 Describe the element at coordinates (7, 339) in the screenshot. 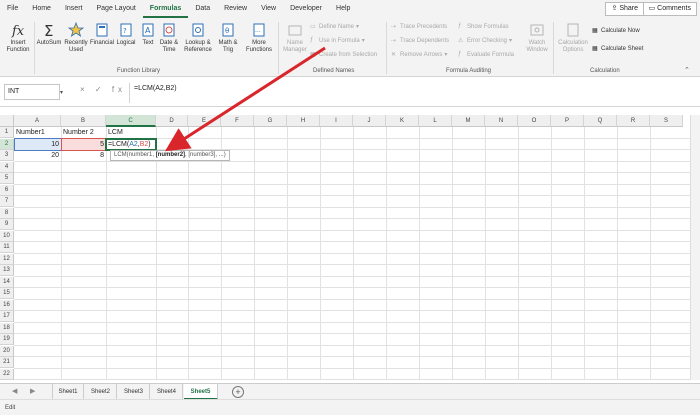

I see `row-header-19: 19` at that location.